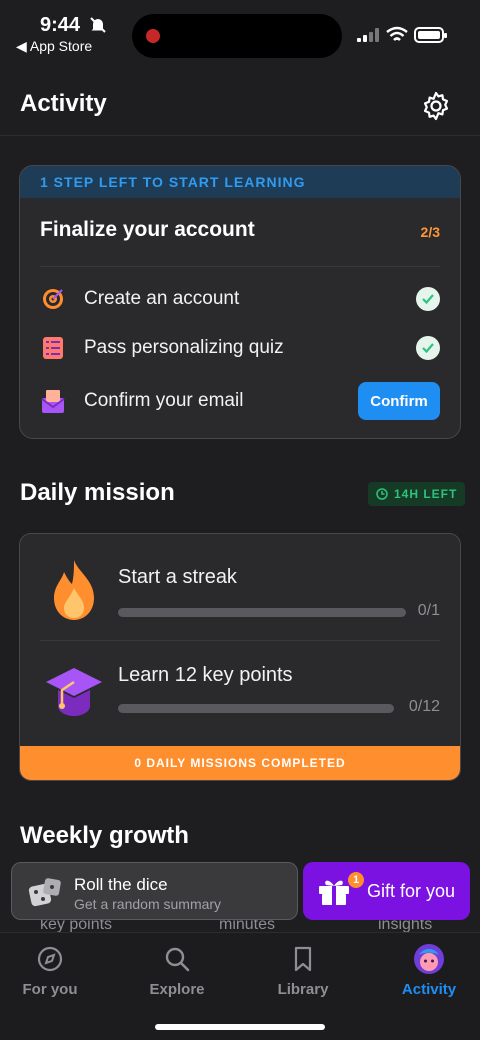  Describe the element at coordinates (240, 588) in the screenshot. I see `mission-start-streak: Start a streak 0/1` at that location.